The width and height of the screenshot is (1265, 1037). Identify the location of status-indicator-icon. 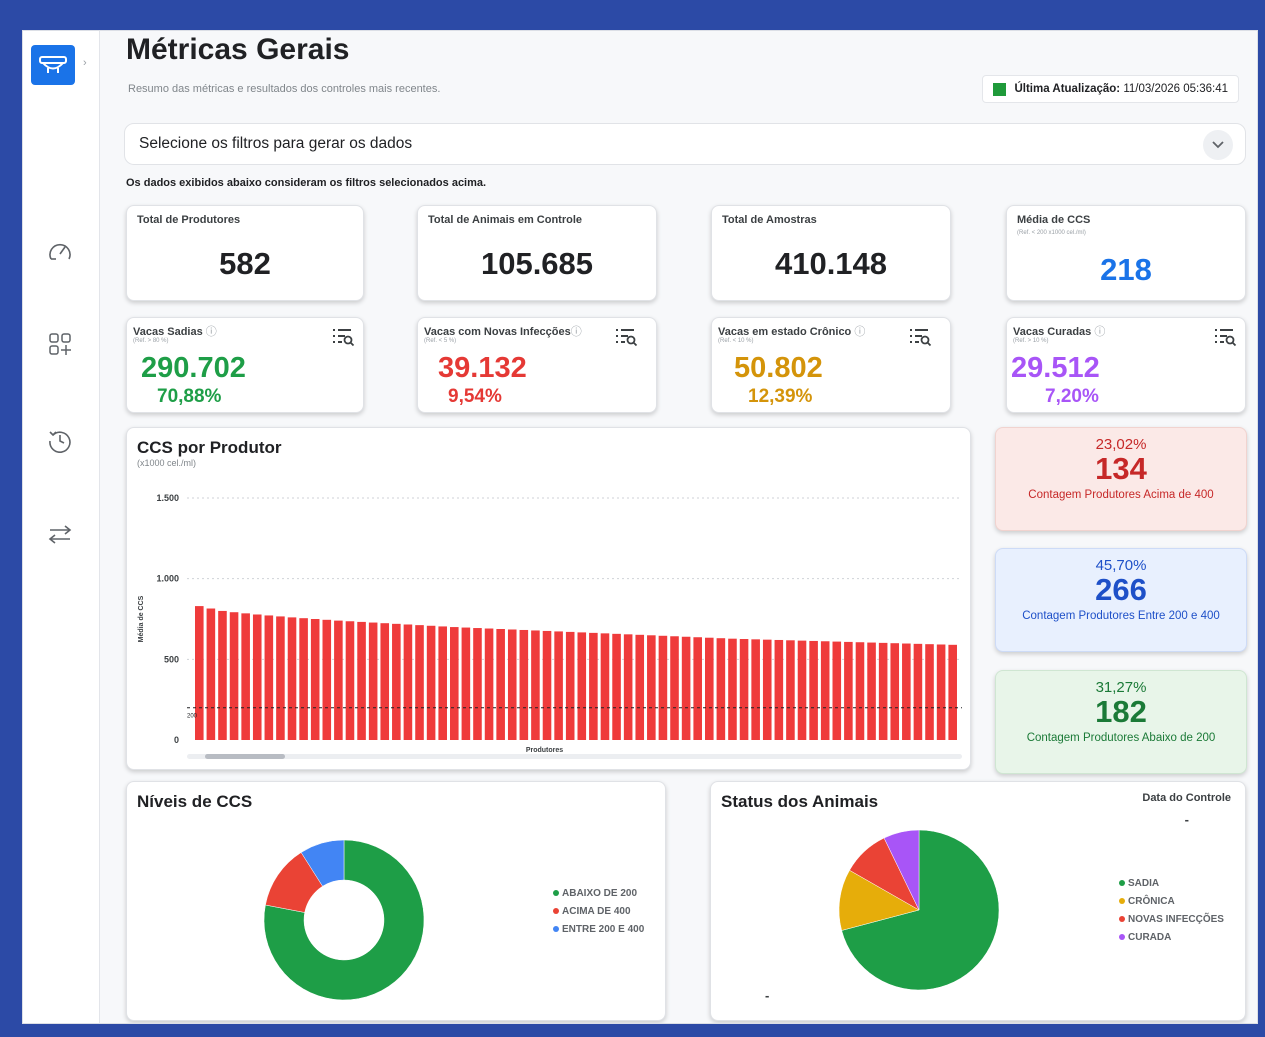
(1000, 89).